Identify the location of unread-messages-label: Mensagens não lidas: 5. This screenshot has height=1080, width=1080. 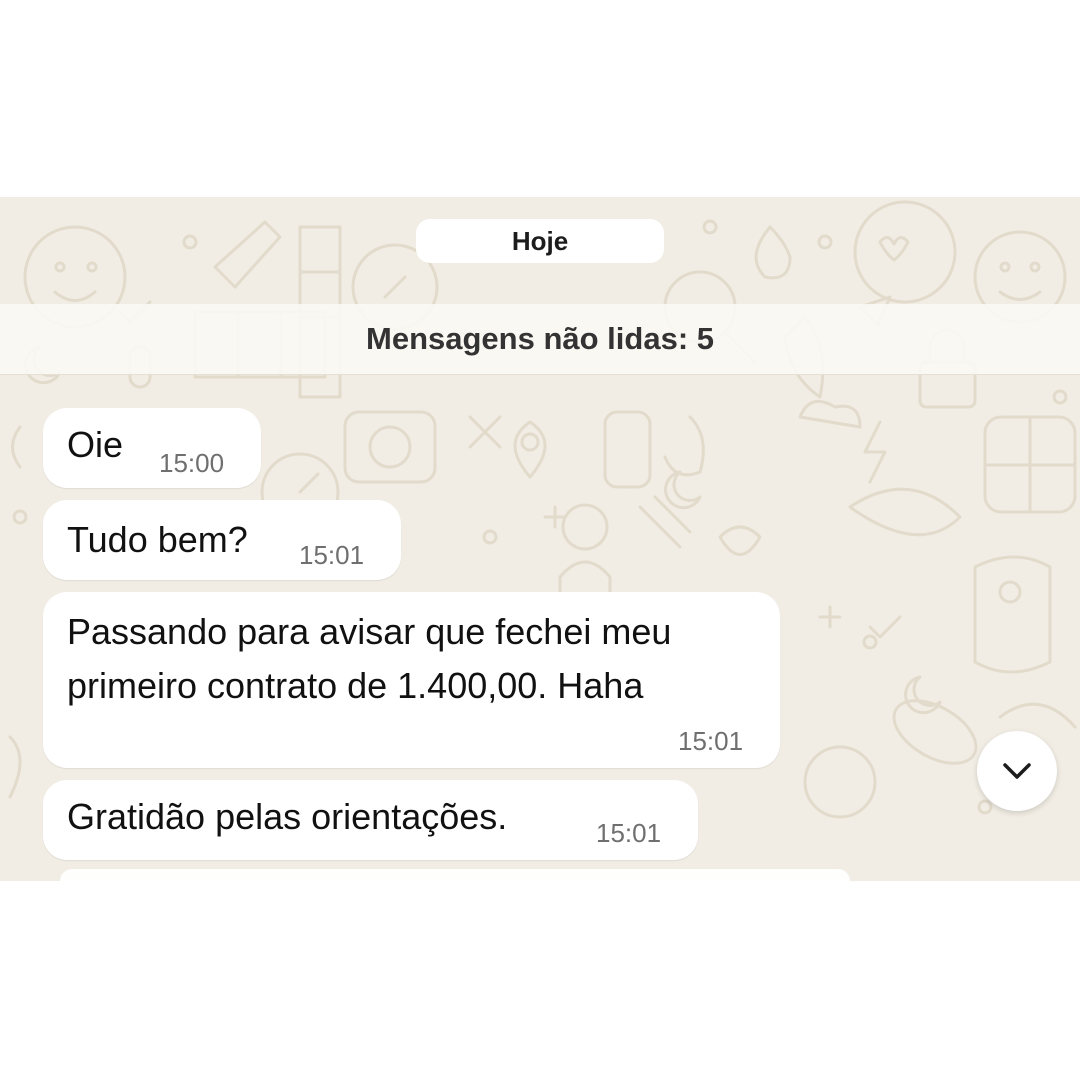
(540, 338).